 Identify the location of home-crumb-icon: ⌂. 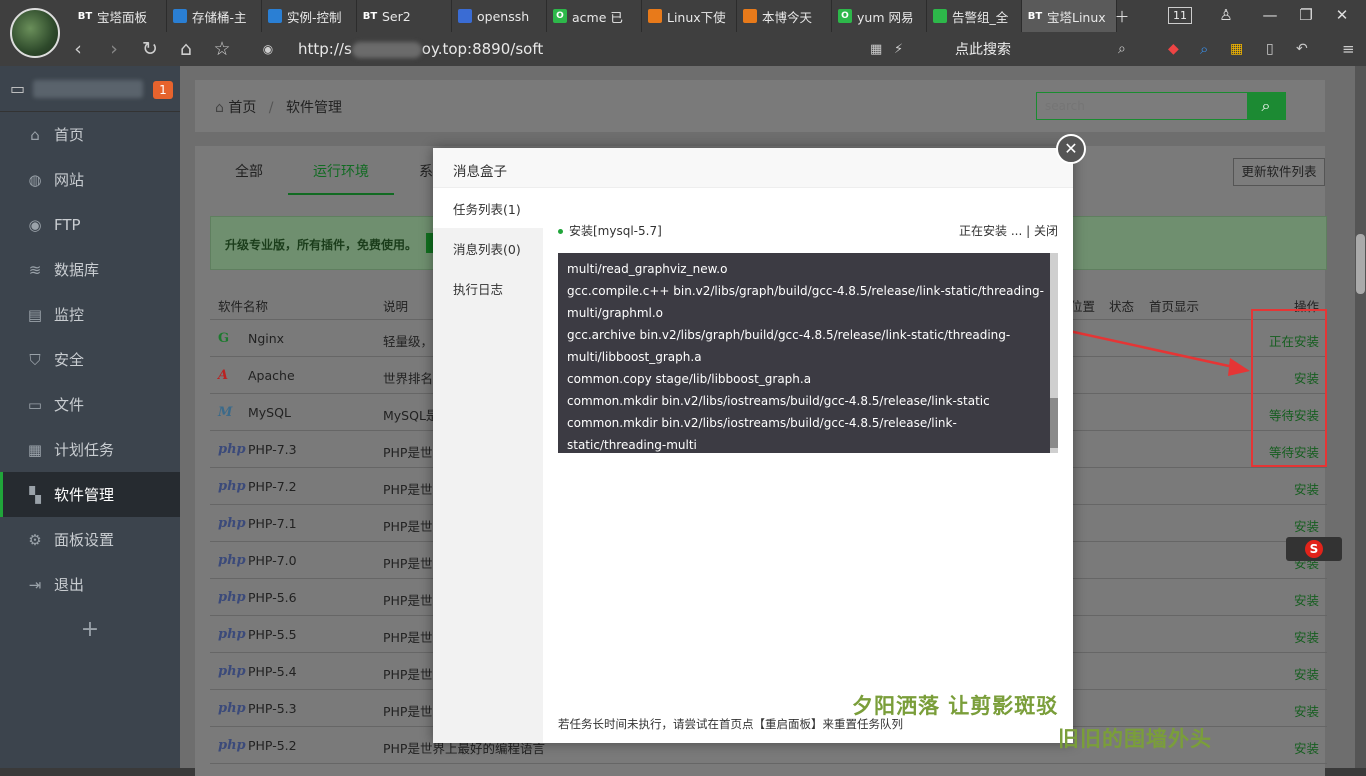
(221, 108).